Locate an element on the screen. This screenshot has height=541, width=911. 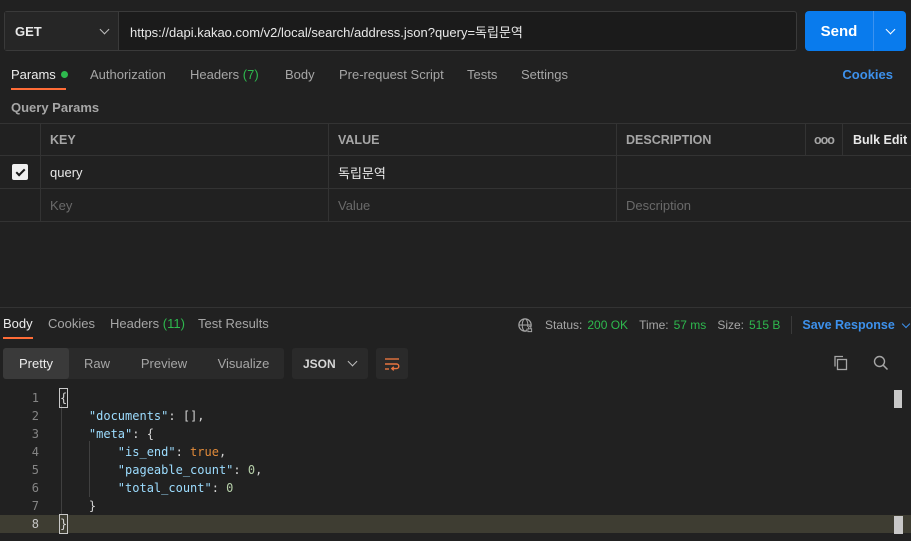
view-visualize-button: Visualize is located at coordinates (243, 363).